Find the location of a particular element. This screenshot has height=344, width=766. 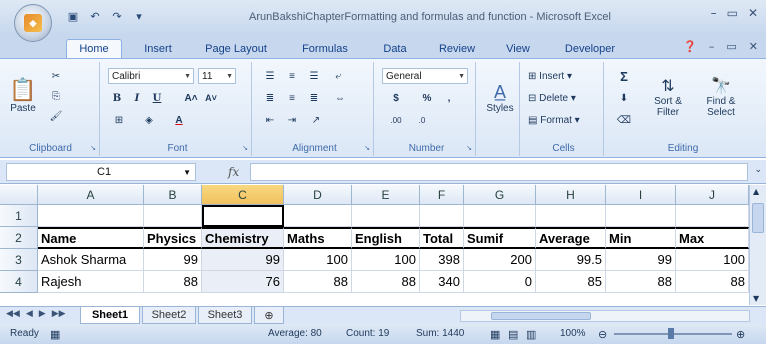

align-right-icon: ≣ is located at coordinates (314, 98).